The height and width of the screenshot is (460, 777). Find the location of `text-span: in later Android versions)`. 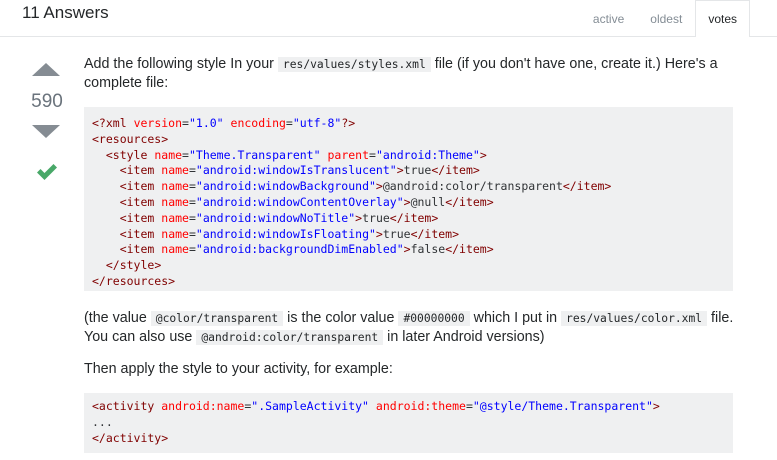

text-span: in later Android versions) is located at coordinates (464, 337).